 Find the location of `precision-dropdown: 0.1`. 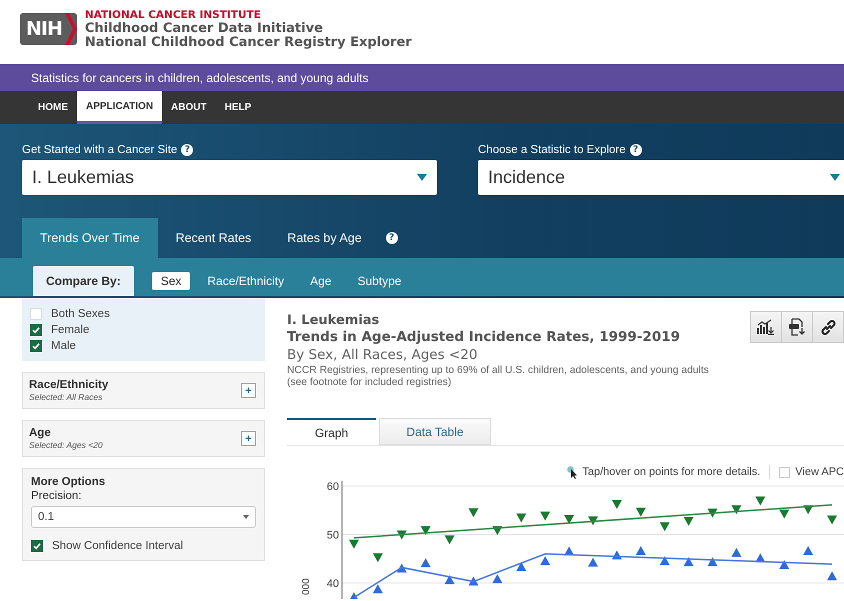

precision-dropdown: 0.1 is located at coordinates (143, 517).